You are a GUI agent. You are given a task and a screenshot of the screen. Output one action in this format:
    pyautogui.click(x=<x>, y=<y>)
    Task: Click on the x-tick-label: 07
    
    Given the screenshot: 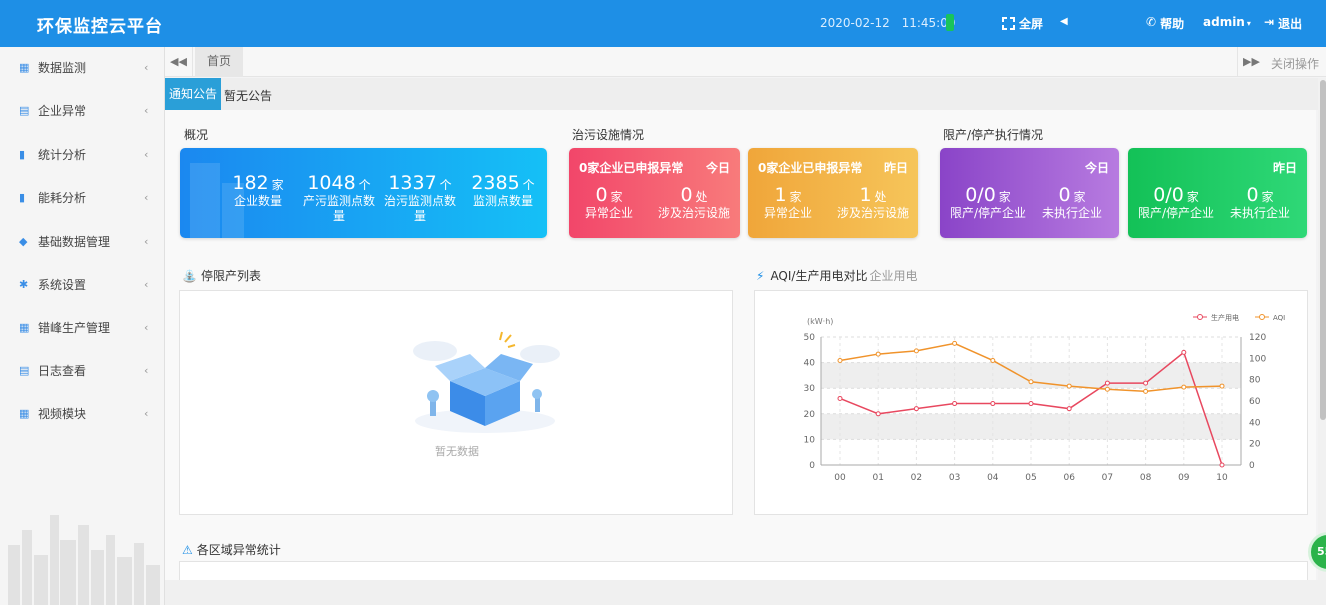 What is the action you would take?
    pyautogui.click(x=1107, y=478)
    